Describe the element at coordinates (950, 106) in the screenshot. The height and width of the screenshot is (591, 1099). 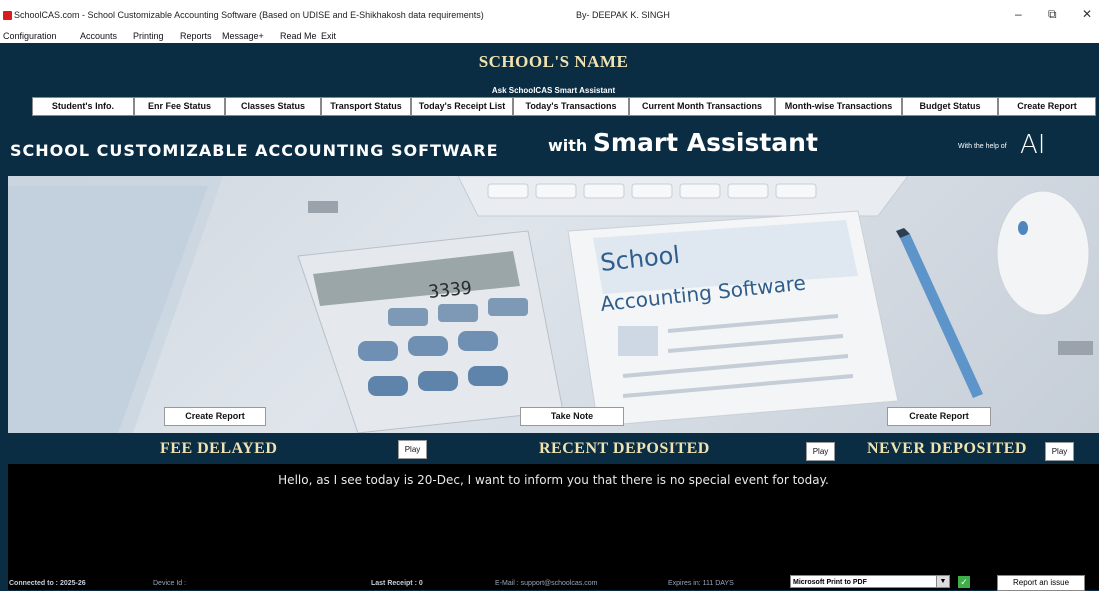
I see `tab-budget-status: Budget Status` at that location.